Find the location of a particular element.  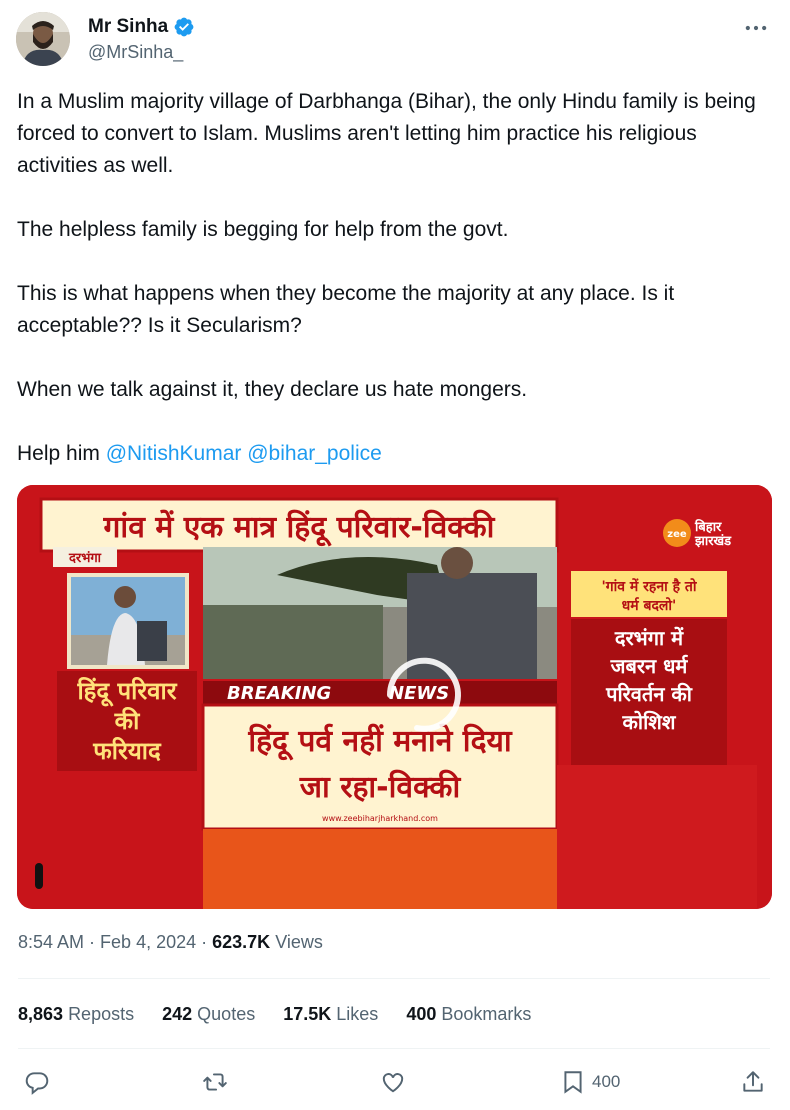

bookmarks-label: Bookmarks is located at coordinates (486, 1014).